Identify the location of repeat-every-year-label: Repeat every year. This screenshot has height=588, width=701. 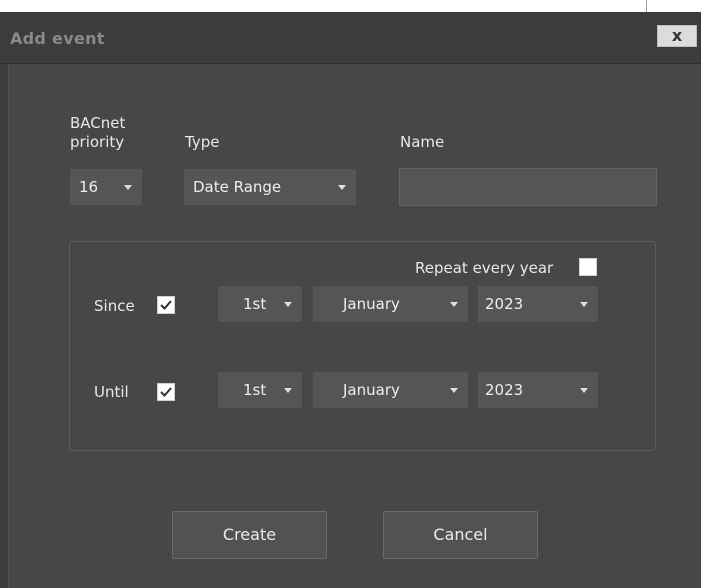
(484, 268).